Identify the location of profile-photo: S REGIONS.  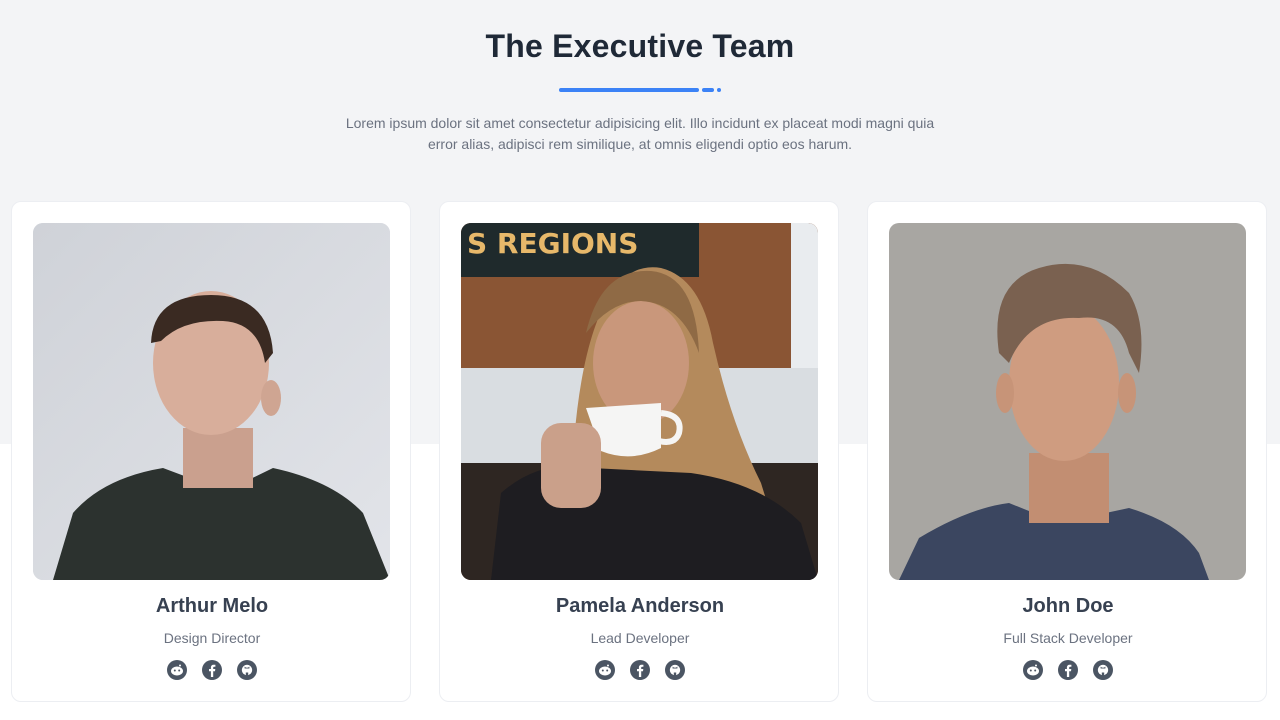
(639, 401).